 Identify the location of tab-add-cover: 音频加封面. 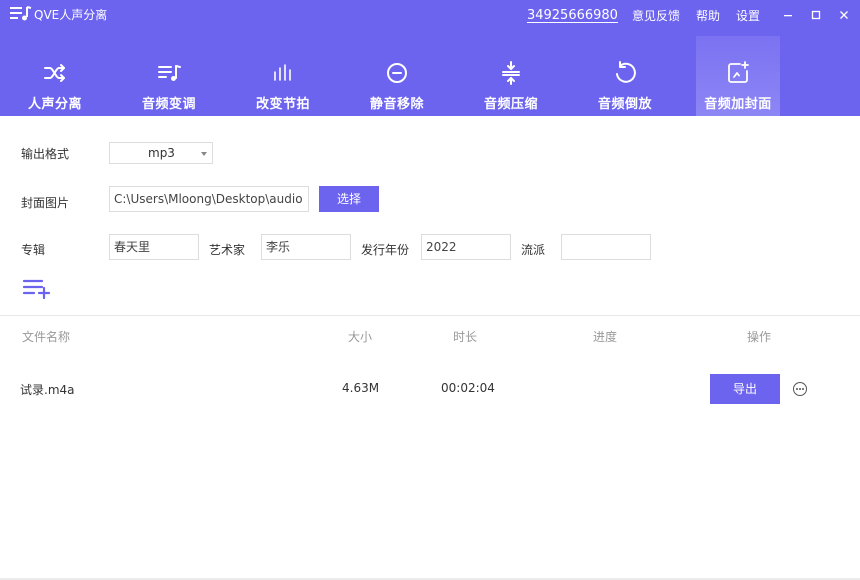
(738, 76).